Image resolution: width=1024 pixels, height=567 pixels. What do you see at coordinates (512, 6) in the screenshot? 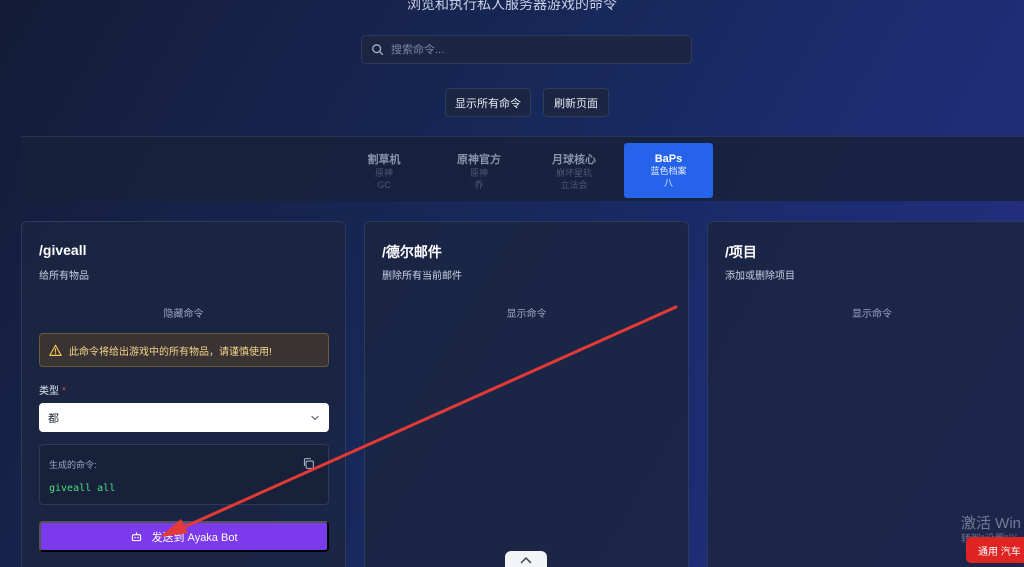
I see `page-subtitle: 浏览和执行私人服务器游戏的命令` at bounding box center [512, 6].